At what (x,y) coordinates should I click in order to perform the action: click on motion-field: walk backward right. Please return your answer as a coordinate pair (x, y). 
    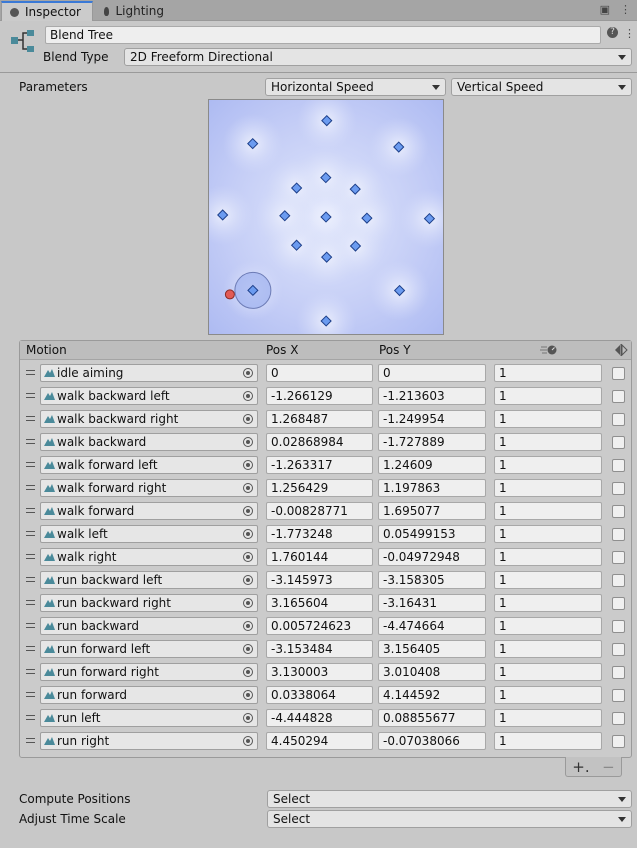
    Looking at the image, I should click on (149, 419).